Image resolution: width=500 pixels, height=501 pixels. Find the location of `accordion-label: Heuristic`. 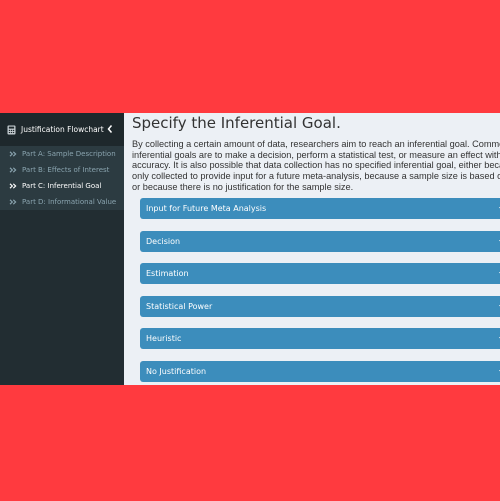

accordion-label: Heuristic is located at coordinates (164, 338).